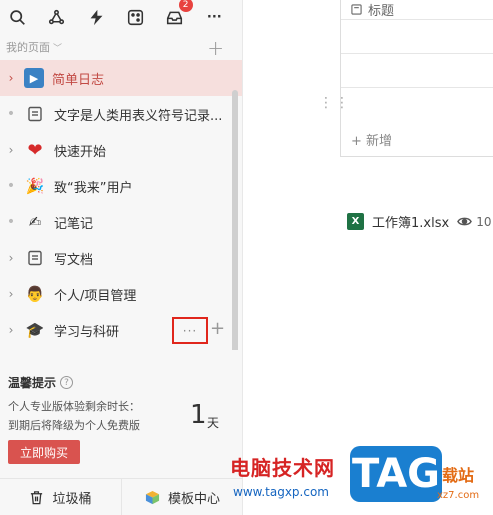  Describe the element at coordinates (34, 78) in the screenshot. I see `play-icon: ▶` at that location.